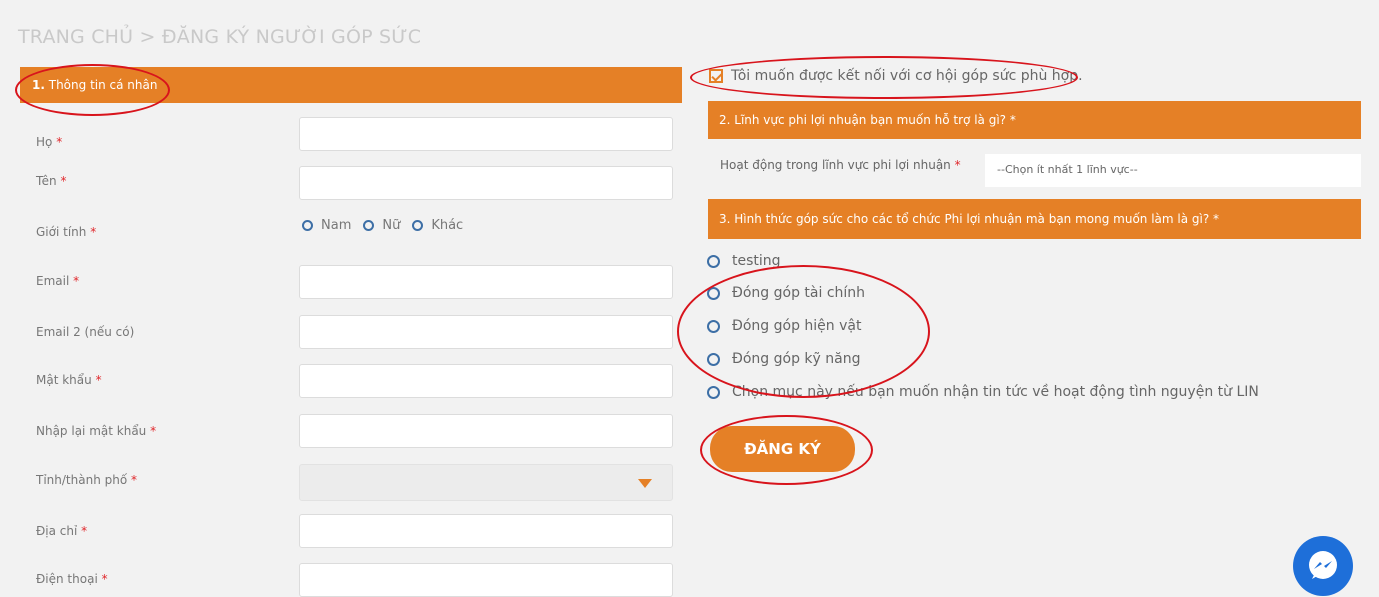 The height and width of the screenshot is (597, 1379). Describe the element at coordinates (486, 183) in the screenshot. I see `ten-input` at that location.